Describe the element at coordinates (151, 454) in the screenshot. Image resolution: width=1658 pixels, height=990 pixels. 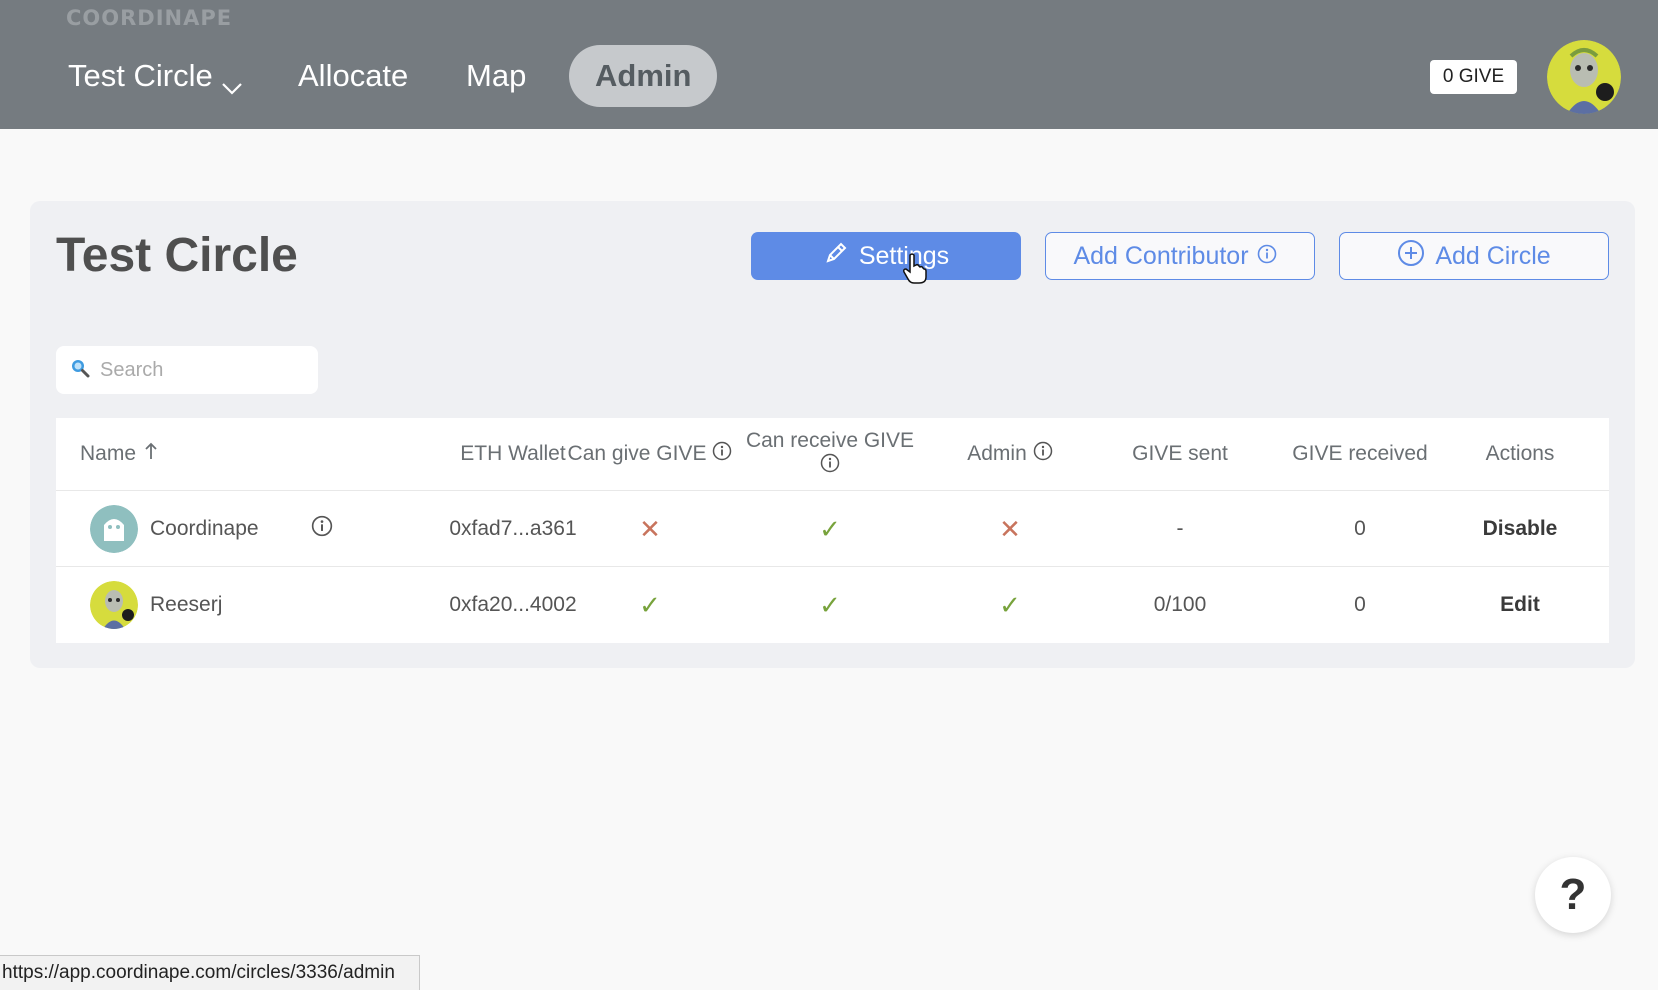
I see `sort-arrow-up-icon` at that location.